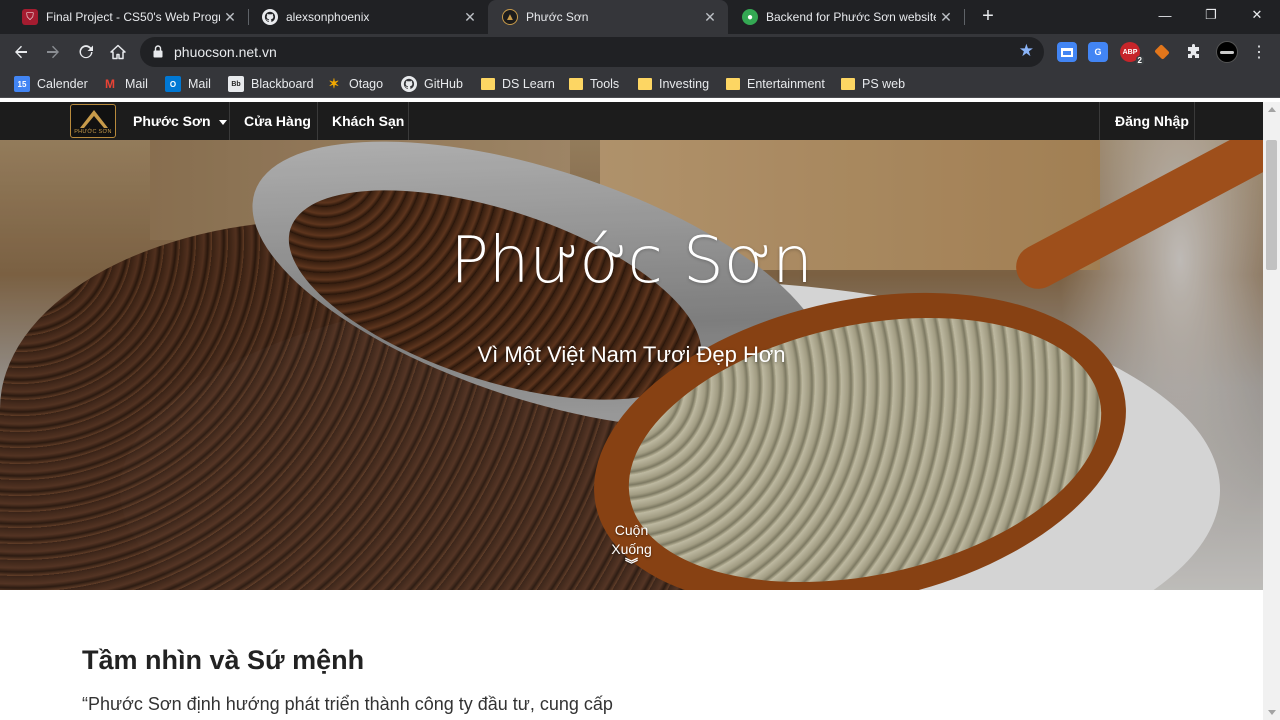  Describe the element at coordinates (605, 84) in the screenshot. I see `bookmark-label: Tools` at that location.